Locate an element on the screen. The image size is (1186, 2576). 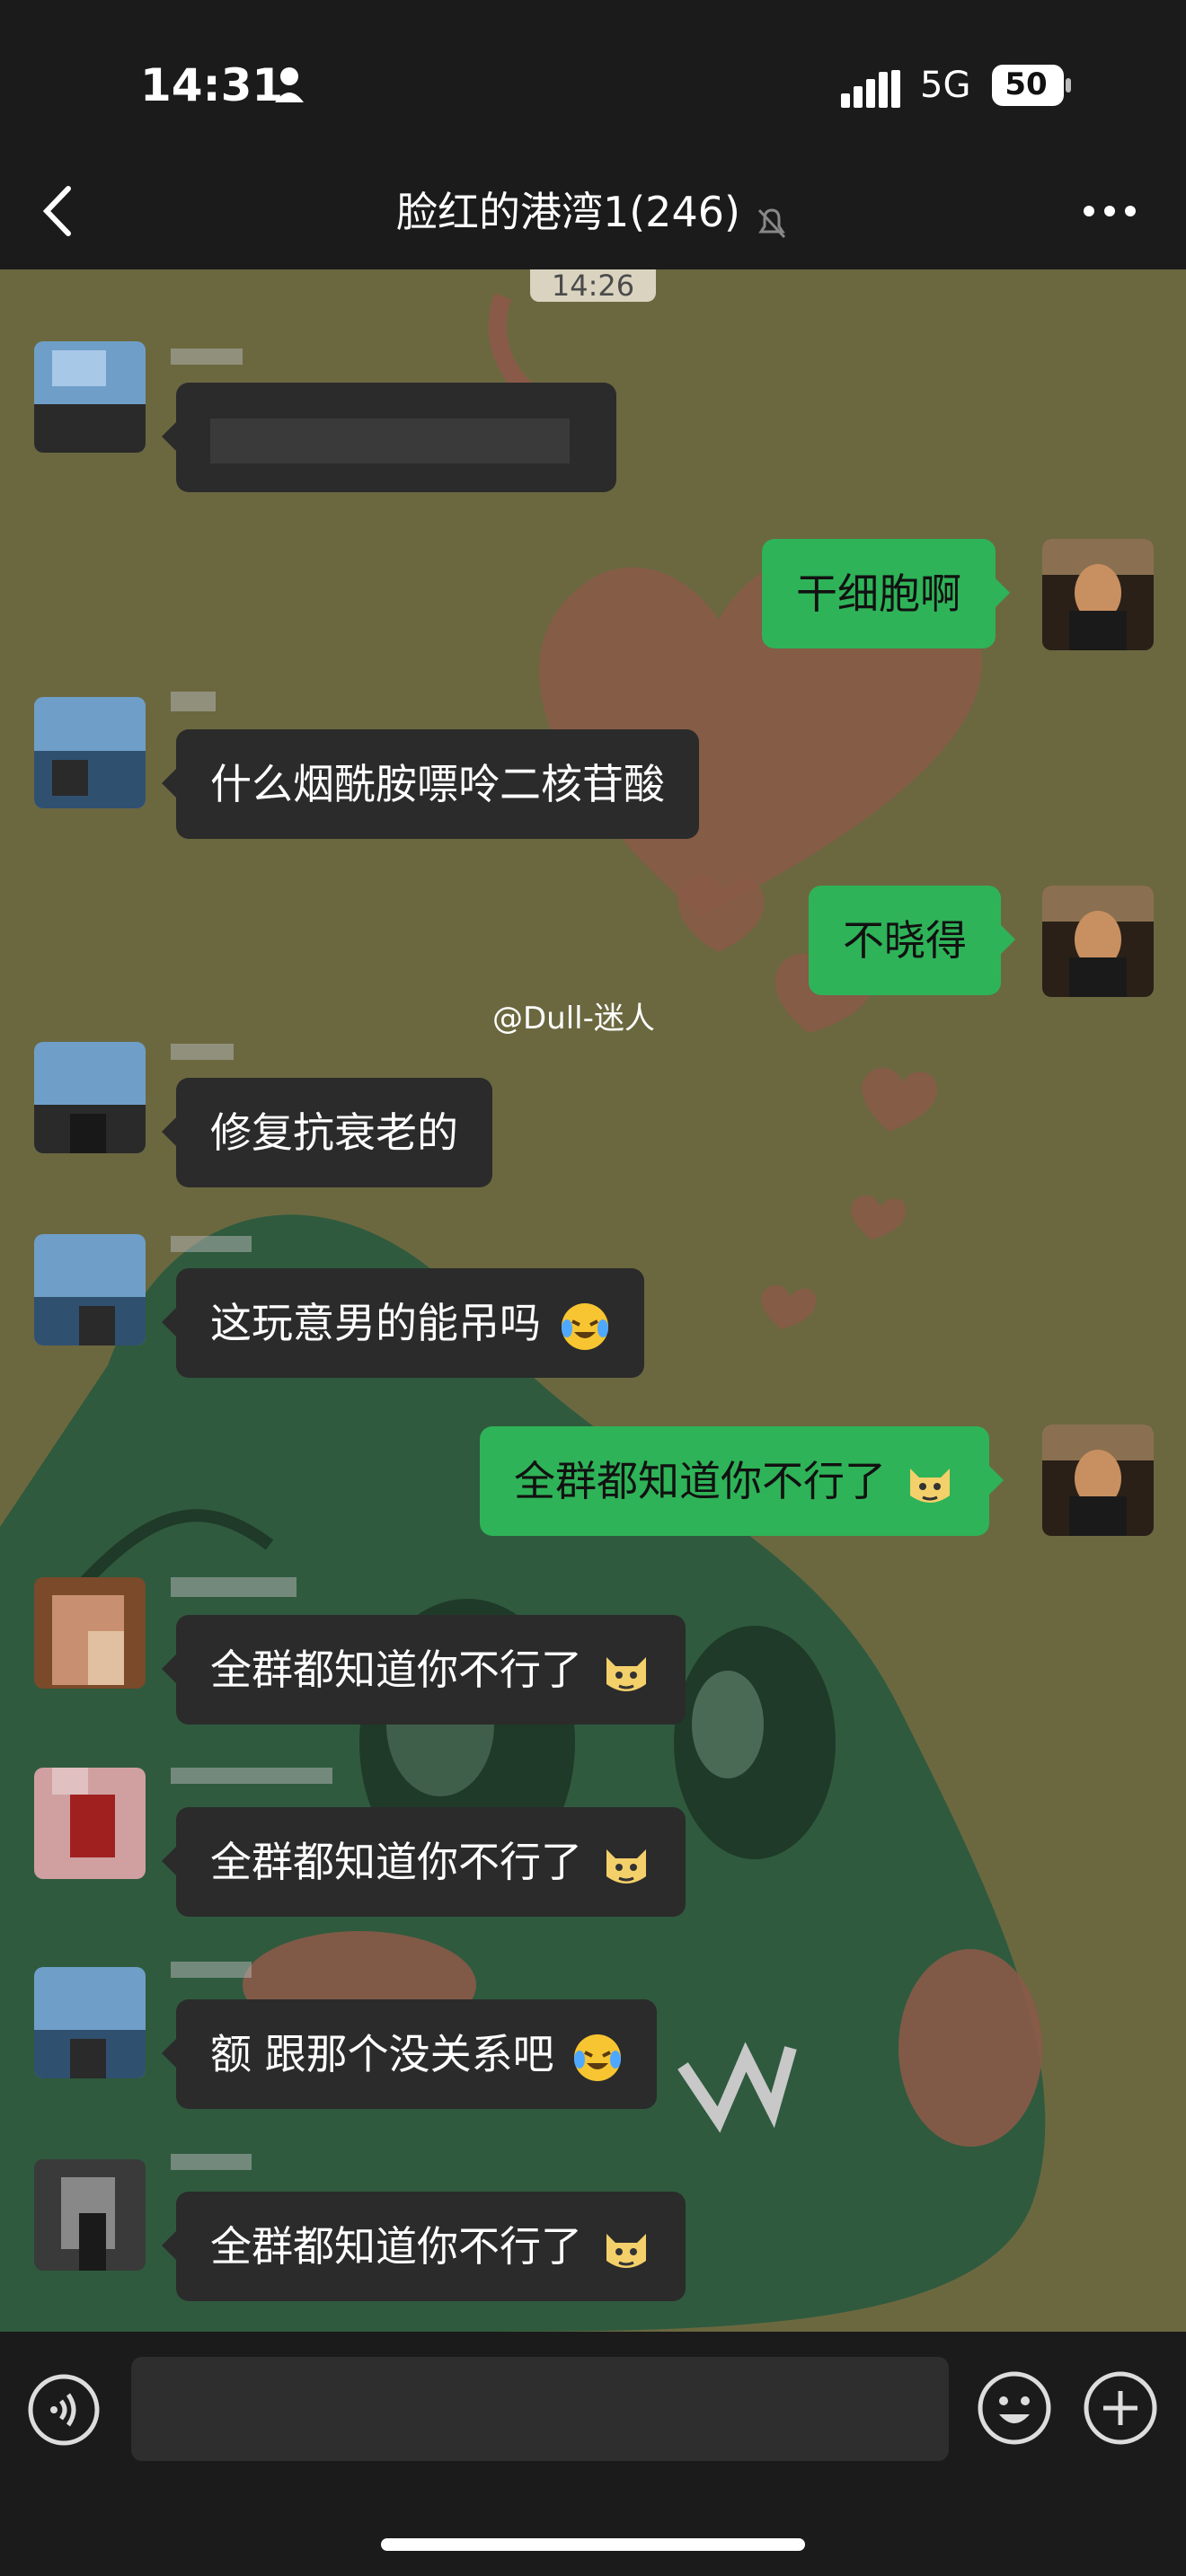
signal-icon is located at coordinates (870, 89).